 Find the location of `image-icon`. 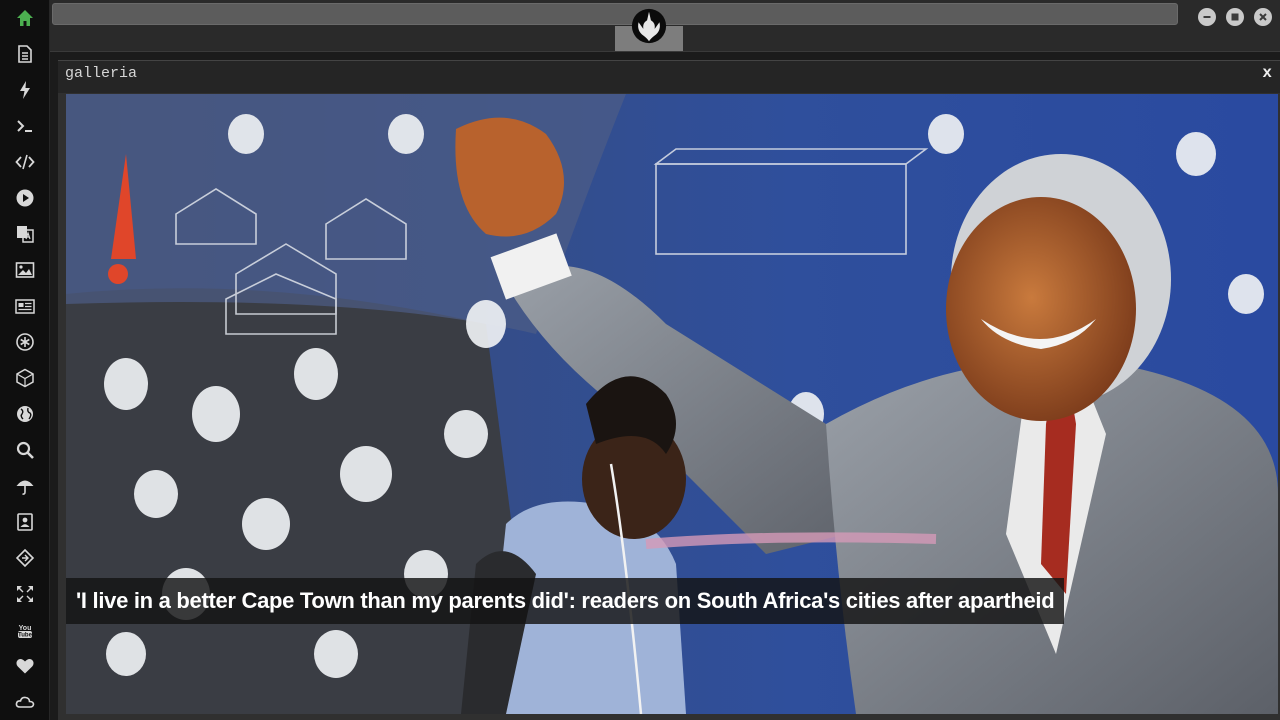

image-icon is located at coordinates (25, 270).